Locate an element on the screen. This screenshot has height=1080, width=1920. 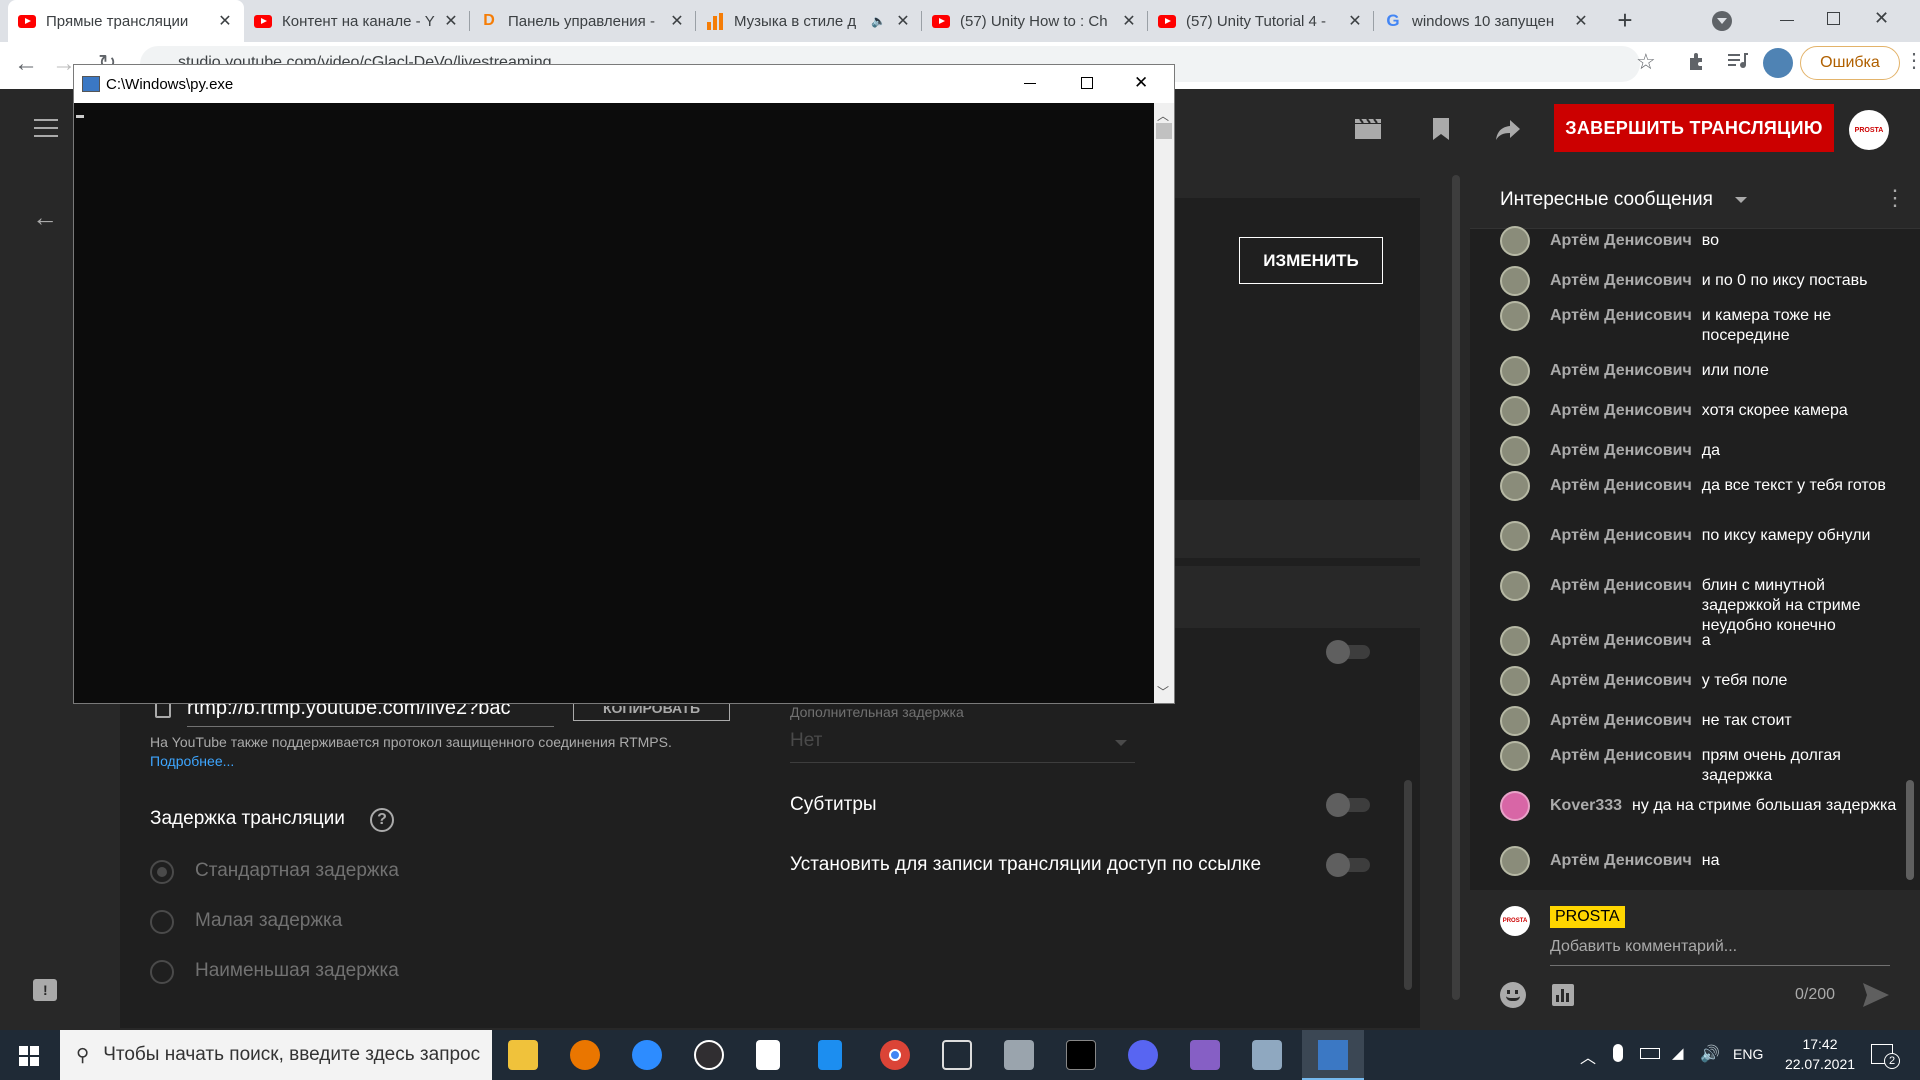
console-titlebar: C:\Windows\py.exe ✕ is located at coordinates (624, 84).